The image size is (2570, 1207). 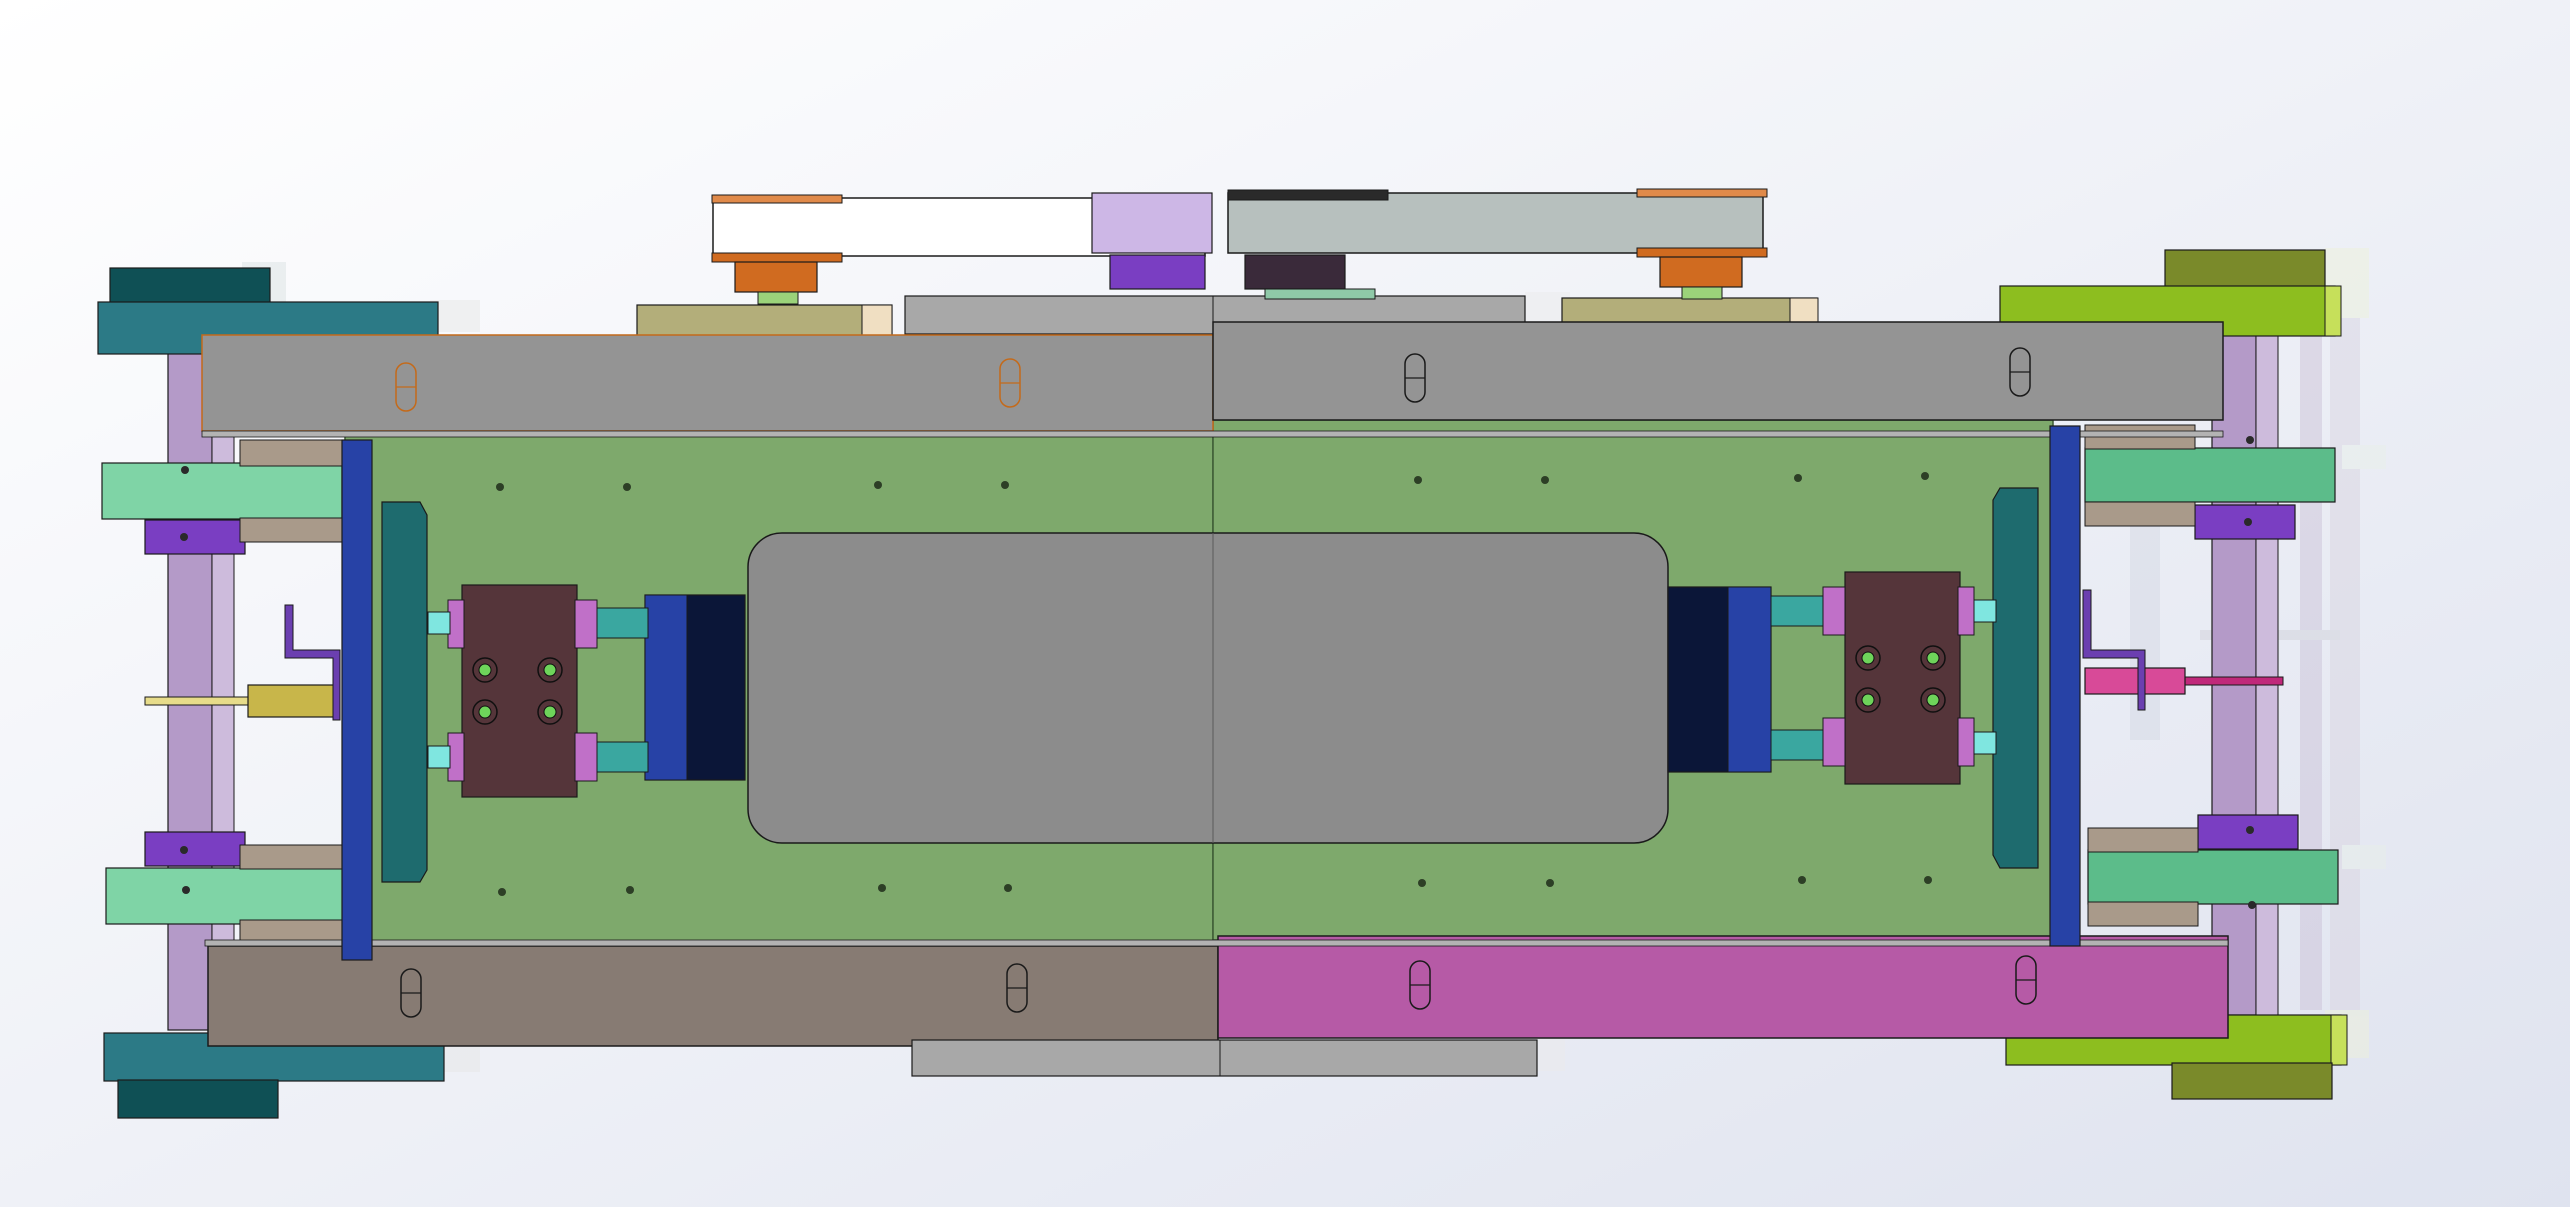 What do you see at coordinates (222, 491) in the screenshot?
I see `left-top-mint-belt` at bounding box center [222, 491].